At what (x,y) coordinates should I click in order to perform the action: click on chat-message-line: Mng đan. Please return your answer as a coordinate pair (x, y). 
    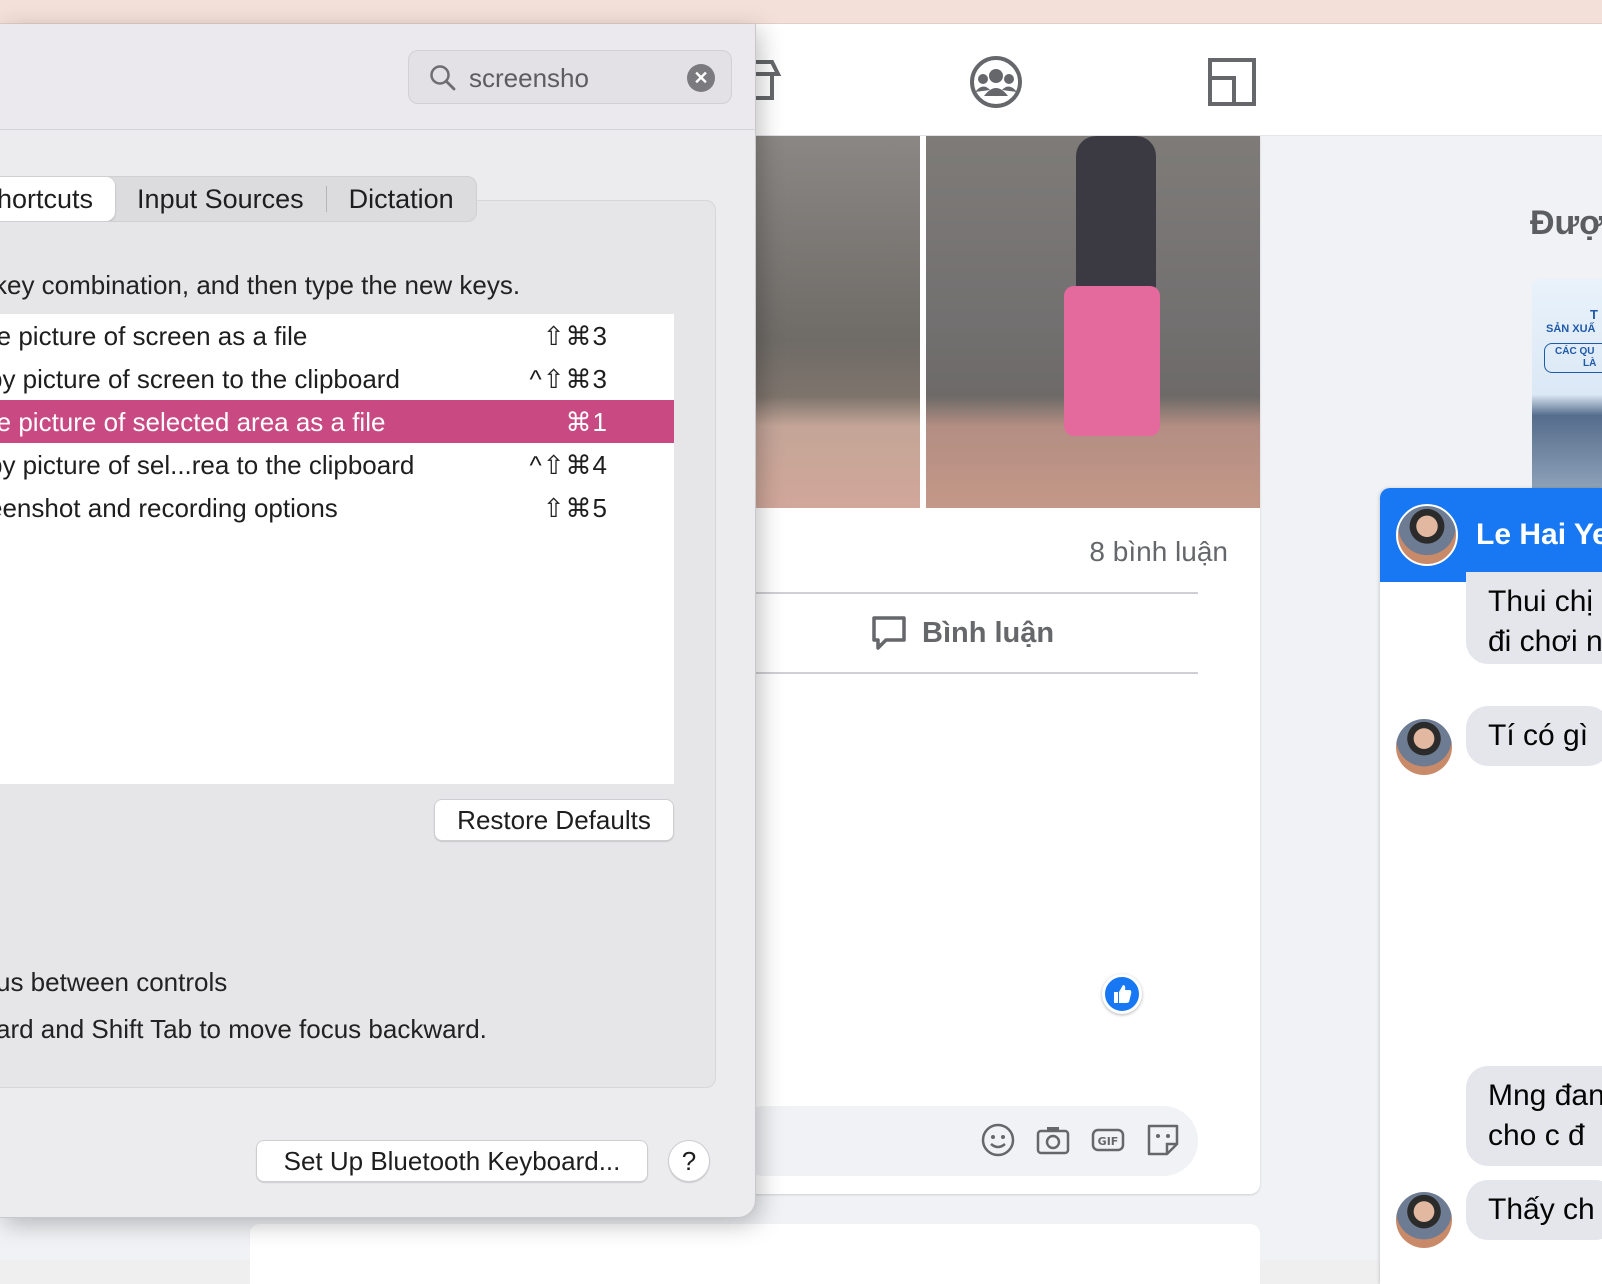
    Looking at the image, I should click on (1545, 1095).